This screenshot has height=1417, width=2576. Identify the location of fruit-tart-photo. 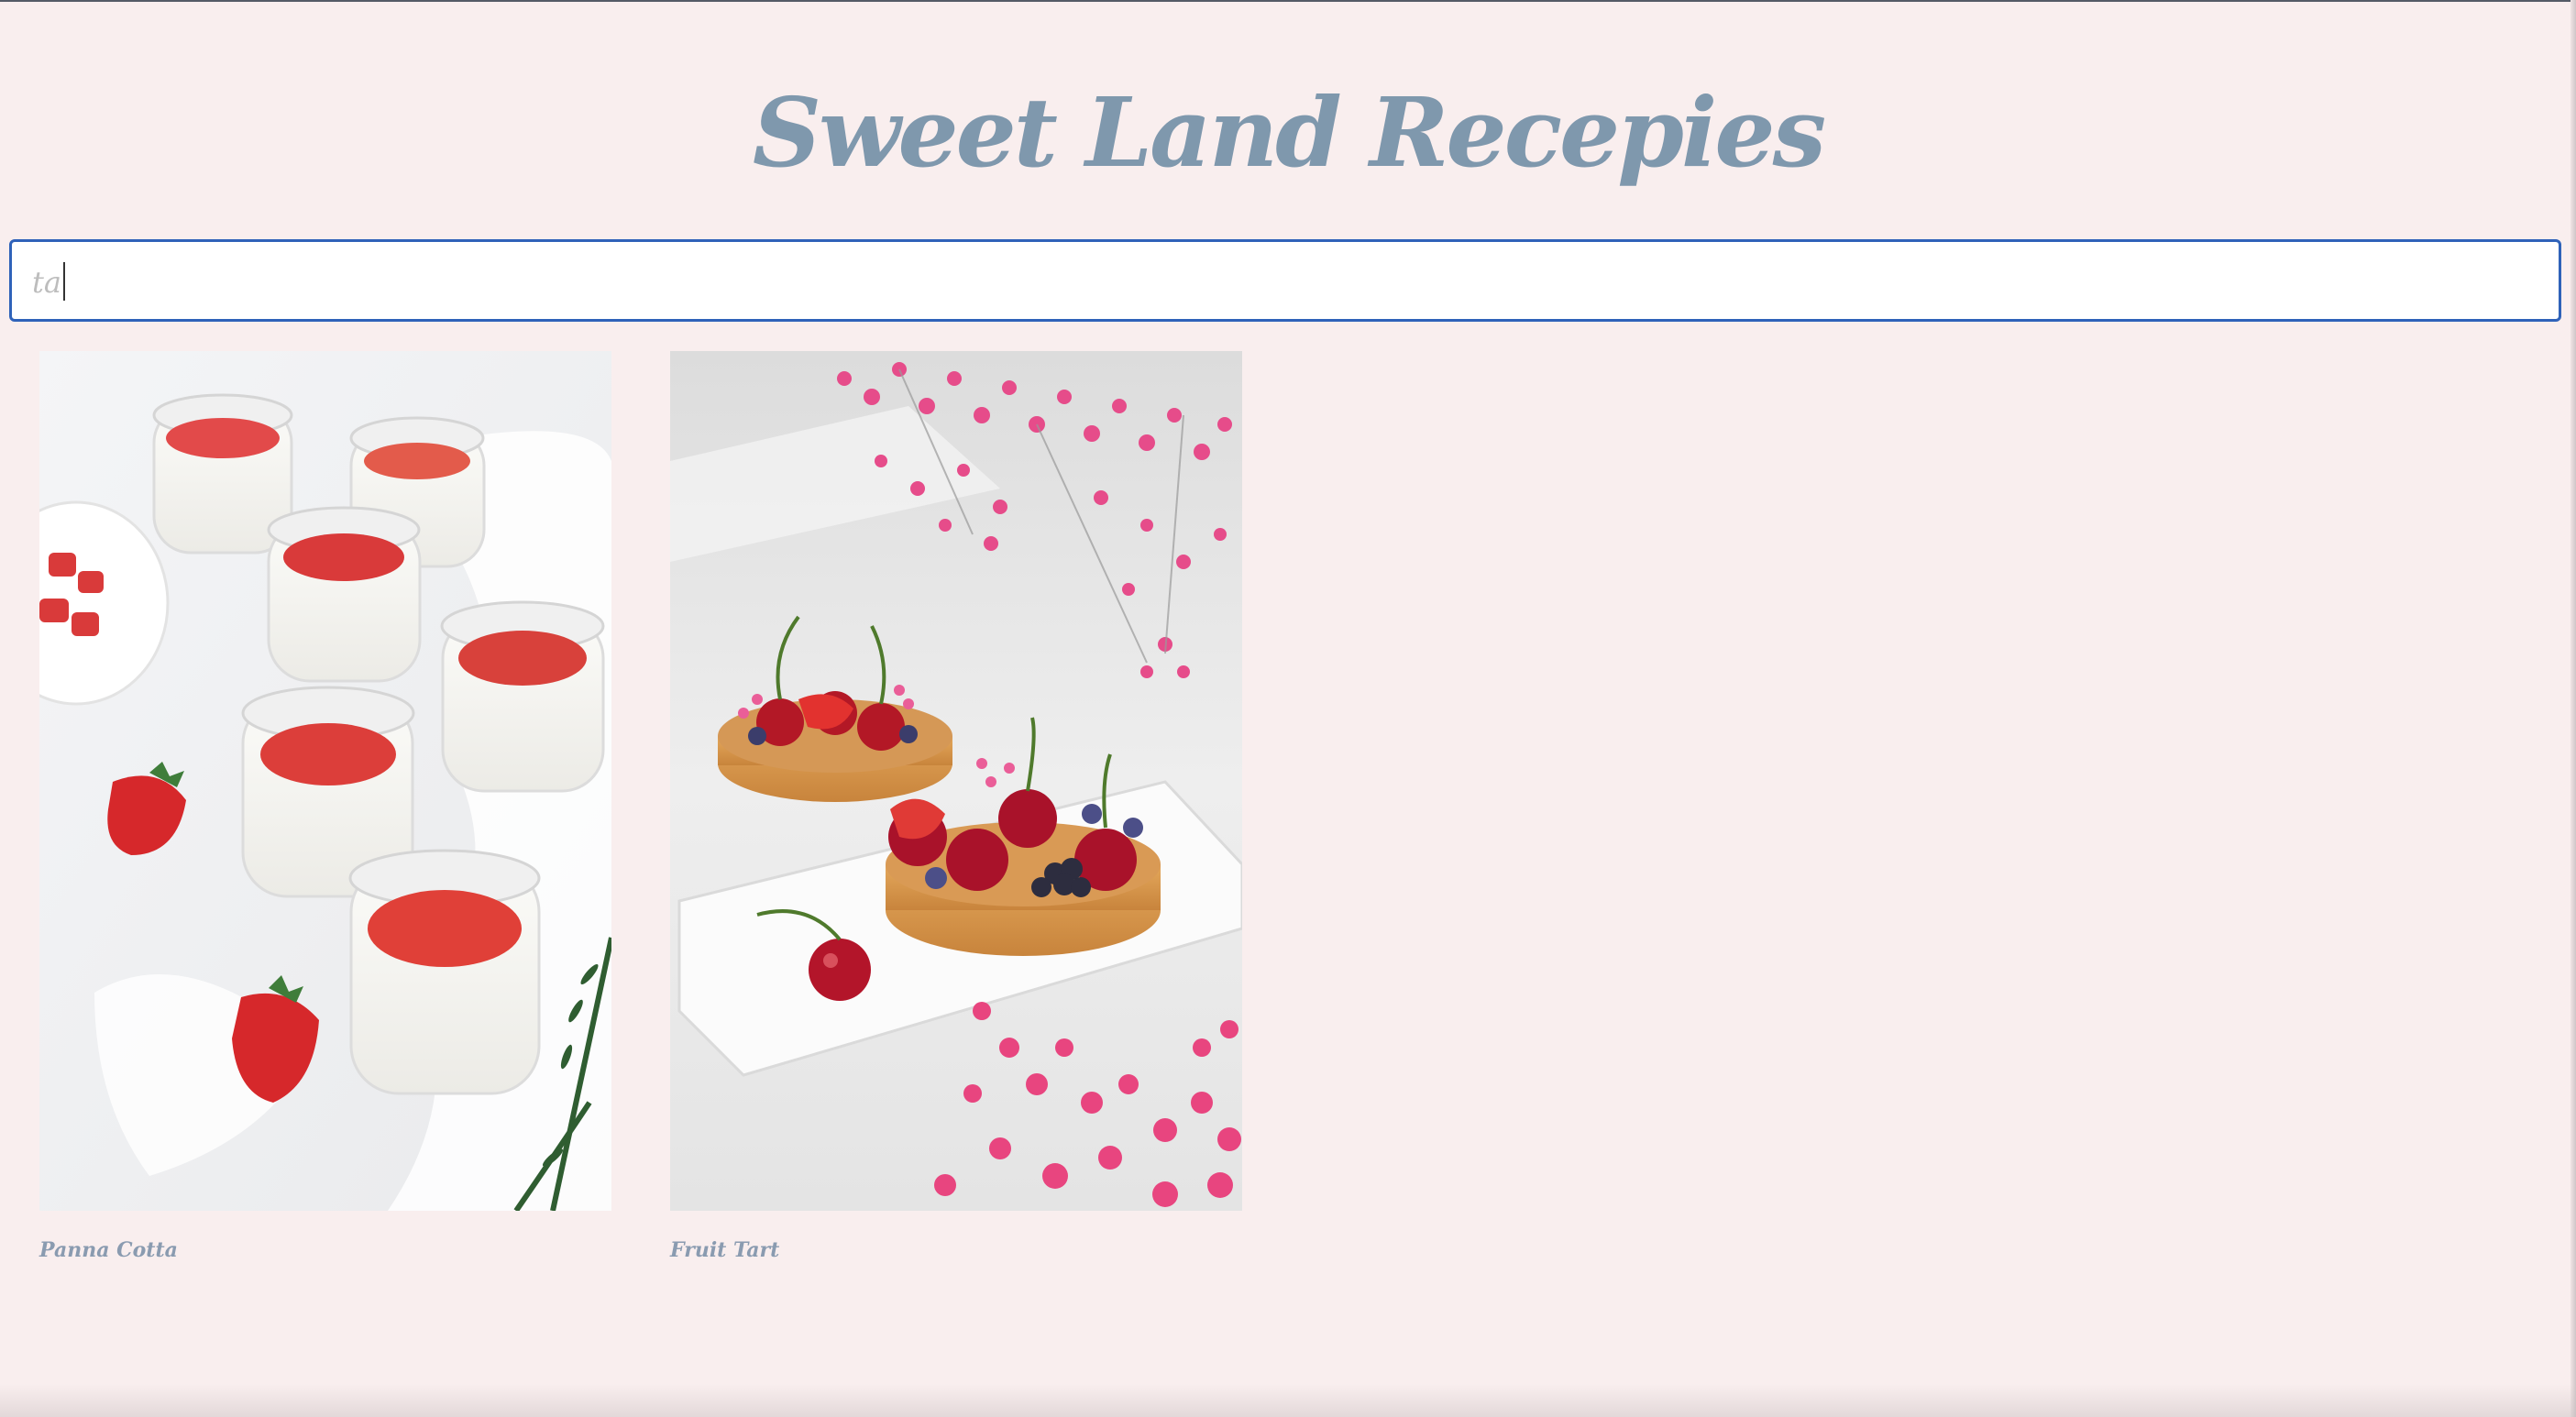
(956, 781).